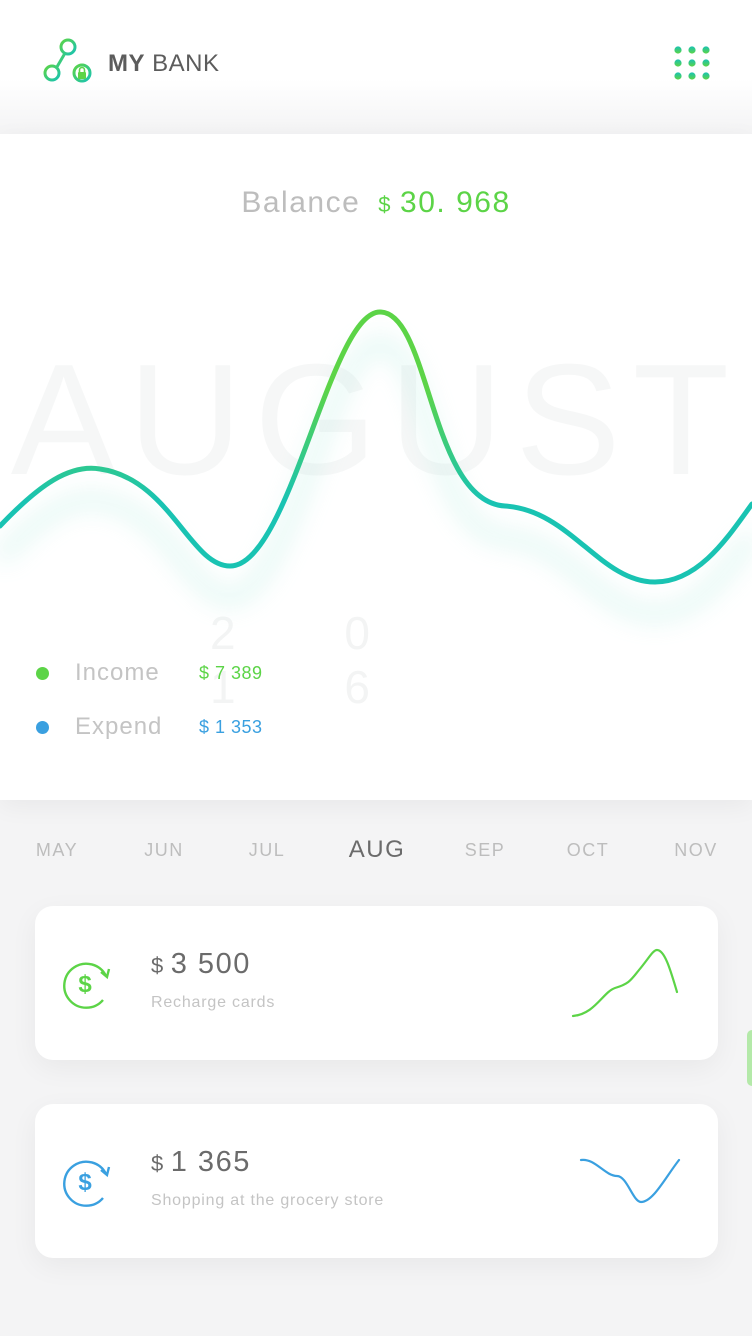 This screenshot has height=1336, width=752. Describe the element at coordinates (696, 850) in the screenshot. I see `month-nov: NOV` at that location.